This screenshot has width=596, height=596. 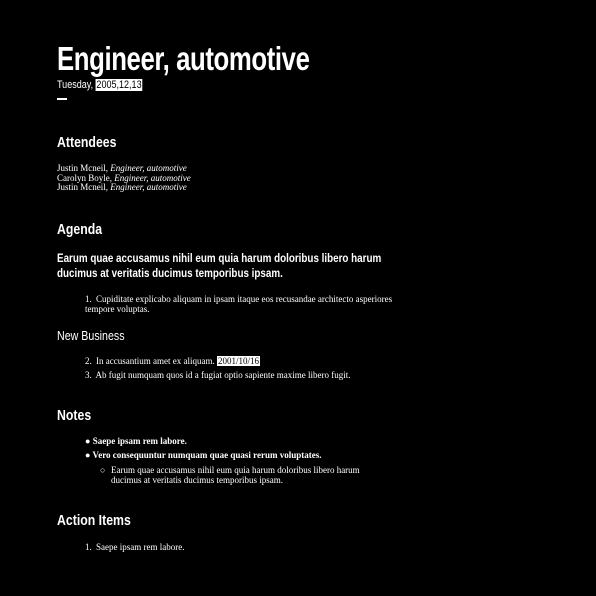 I want to click on action-item: 1. Saepe ipsam rem labore., so click(x=250, y=547).